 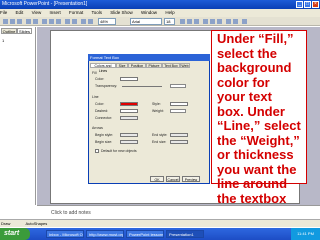 What do you see at coordinates (100, 79) in the screenshot?
I see `fill-color-label: Color:` at bounding box center [100, 79].